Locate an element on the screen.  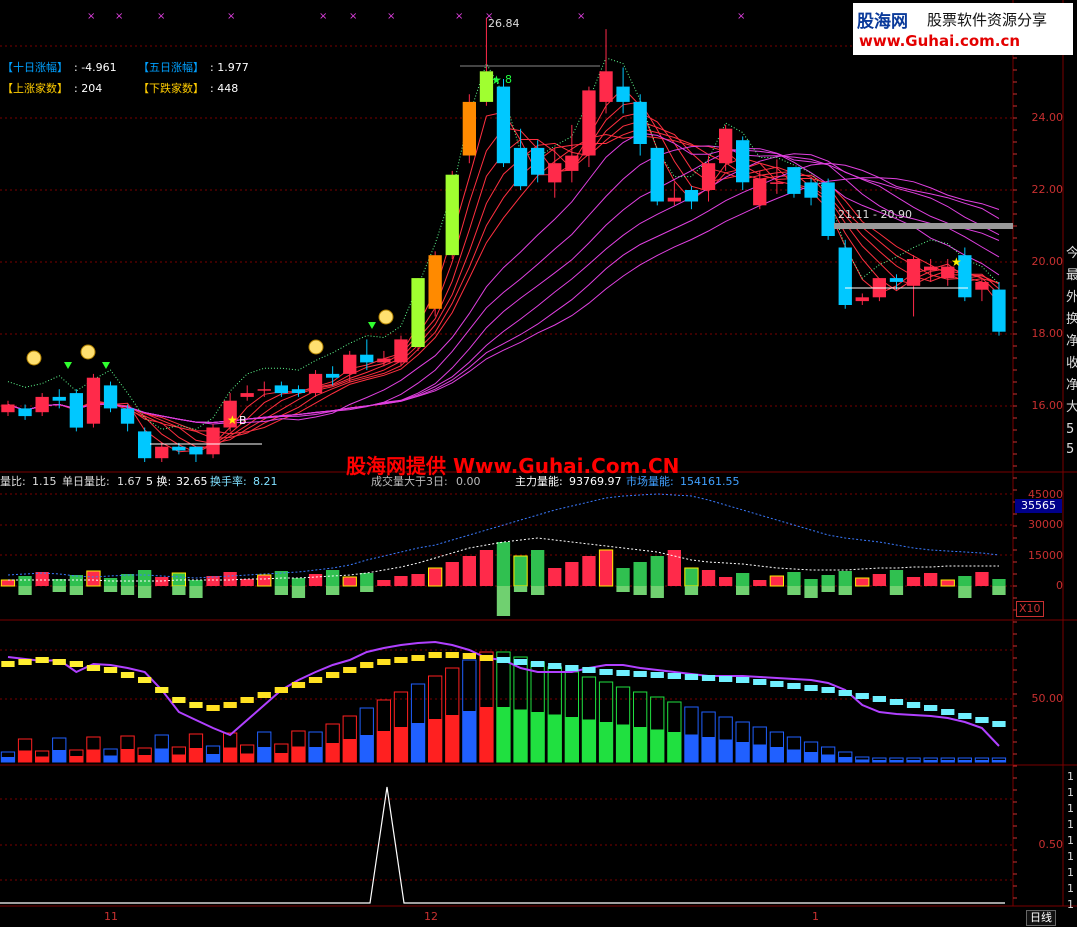
smiley-icon is located at coordinates (386, 317).